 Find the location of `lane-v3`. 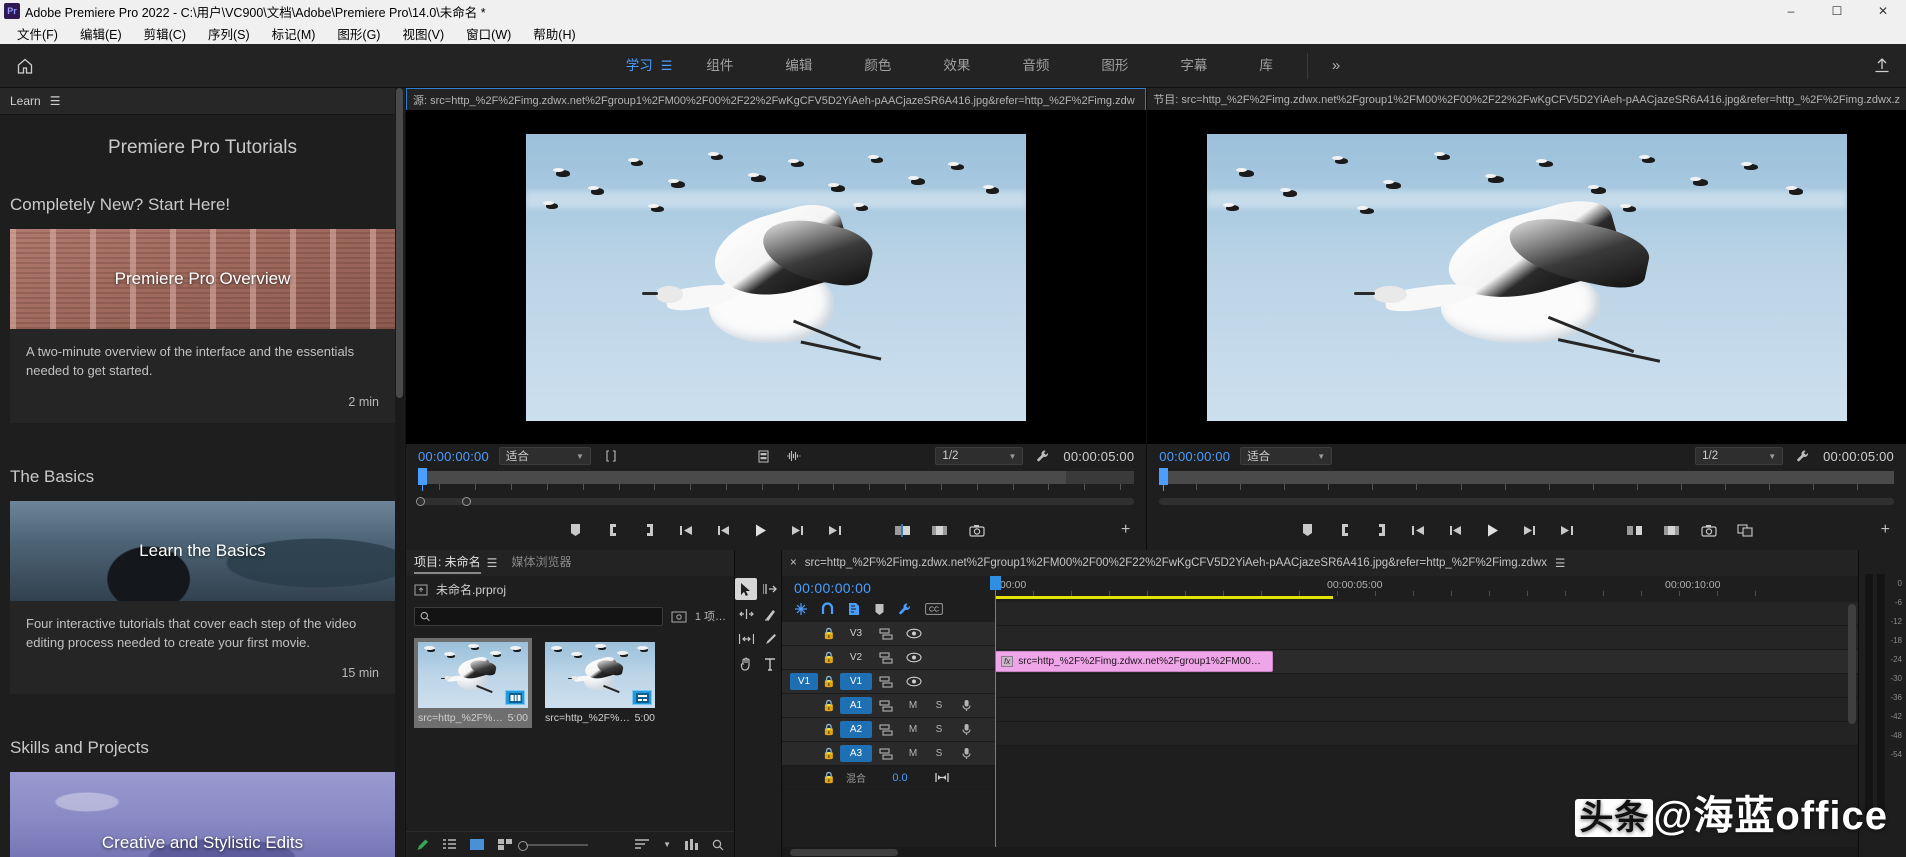

lane-v3 is located at coordinates (1426, 614).